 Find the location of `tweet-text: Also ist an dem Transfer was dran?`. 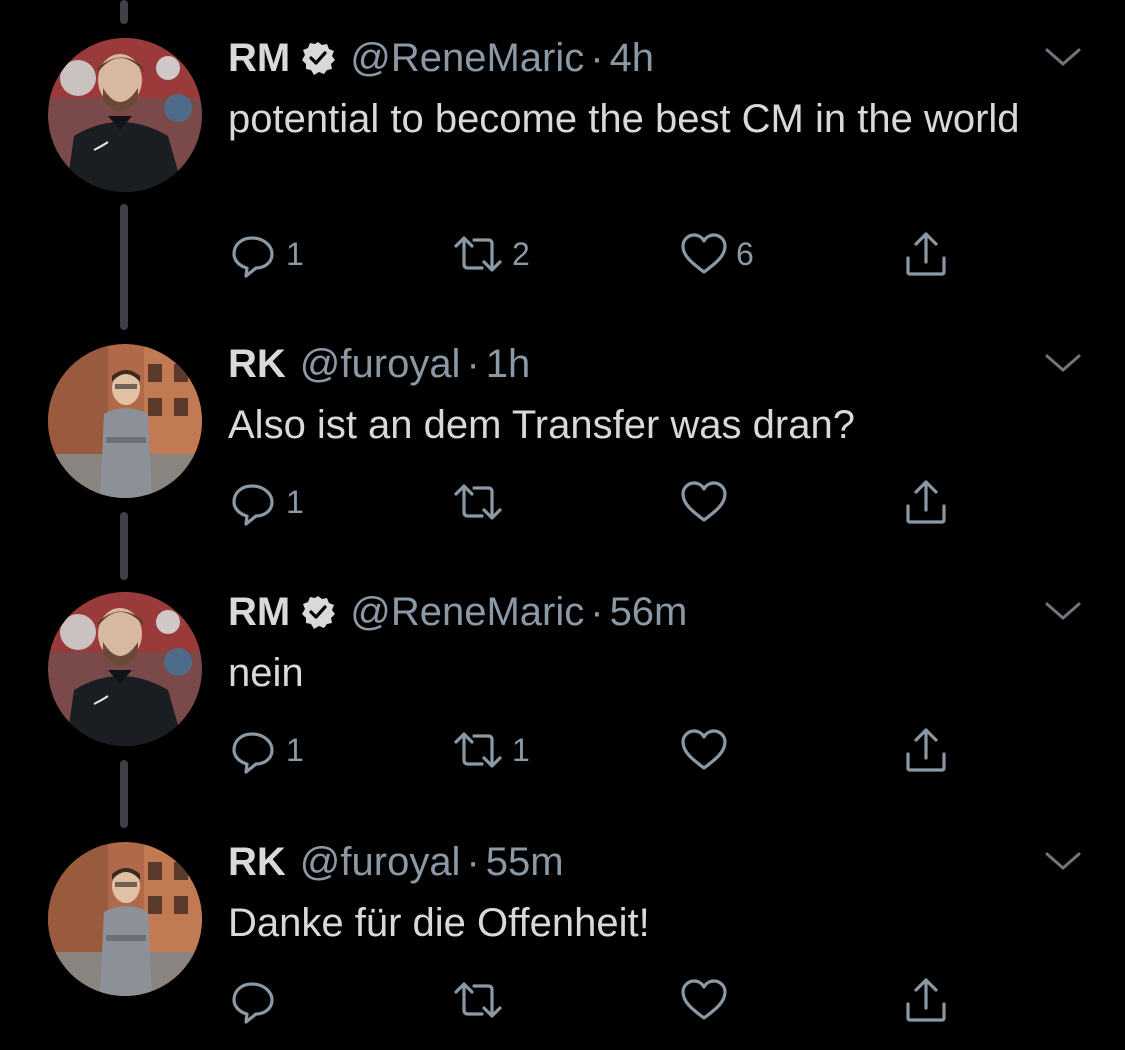

tweet-text: Also ist an dem Transfer was dran? is located at coordinates (541, 425).